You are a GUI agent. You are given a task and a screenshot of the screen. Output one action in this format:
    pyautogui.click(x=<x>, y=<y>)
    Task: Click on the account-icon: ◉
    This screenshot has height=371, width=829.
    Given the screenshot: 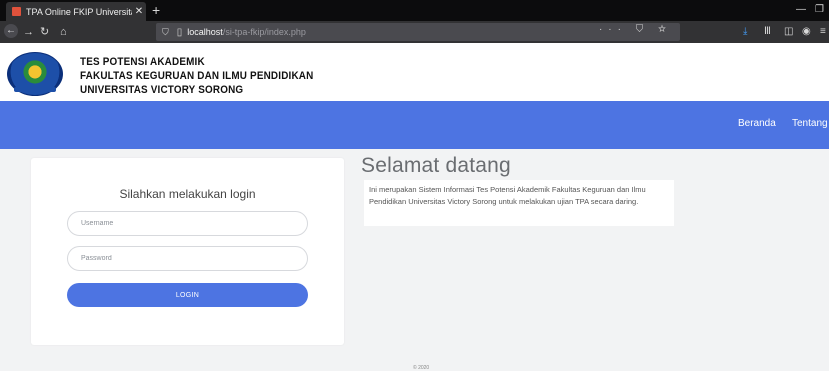 What is the action you would take?
    pyautogui.click(x=806, y=32)
    